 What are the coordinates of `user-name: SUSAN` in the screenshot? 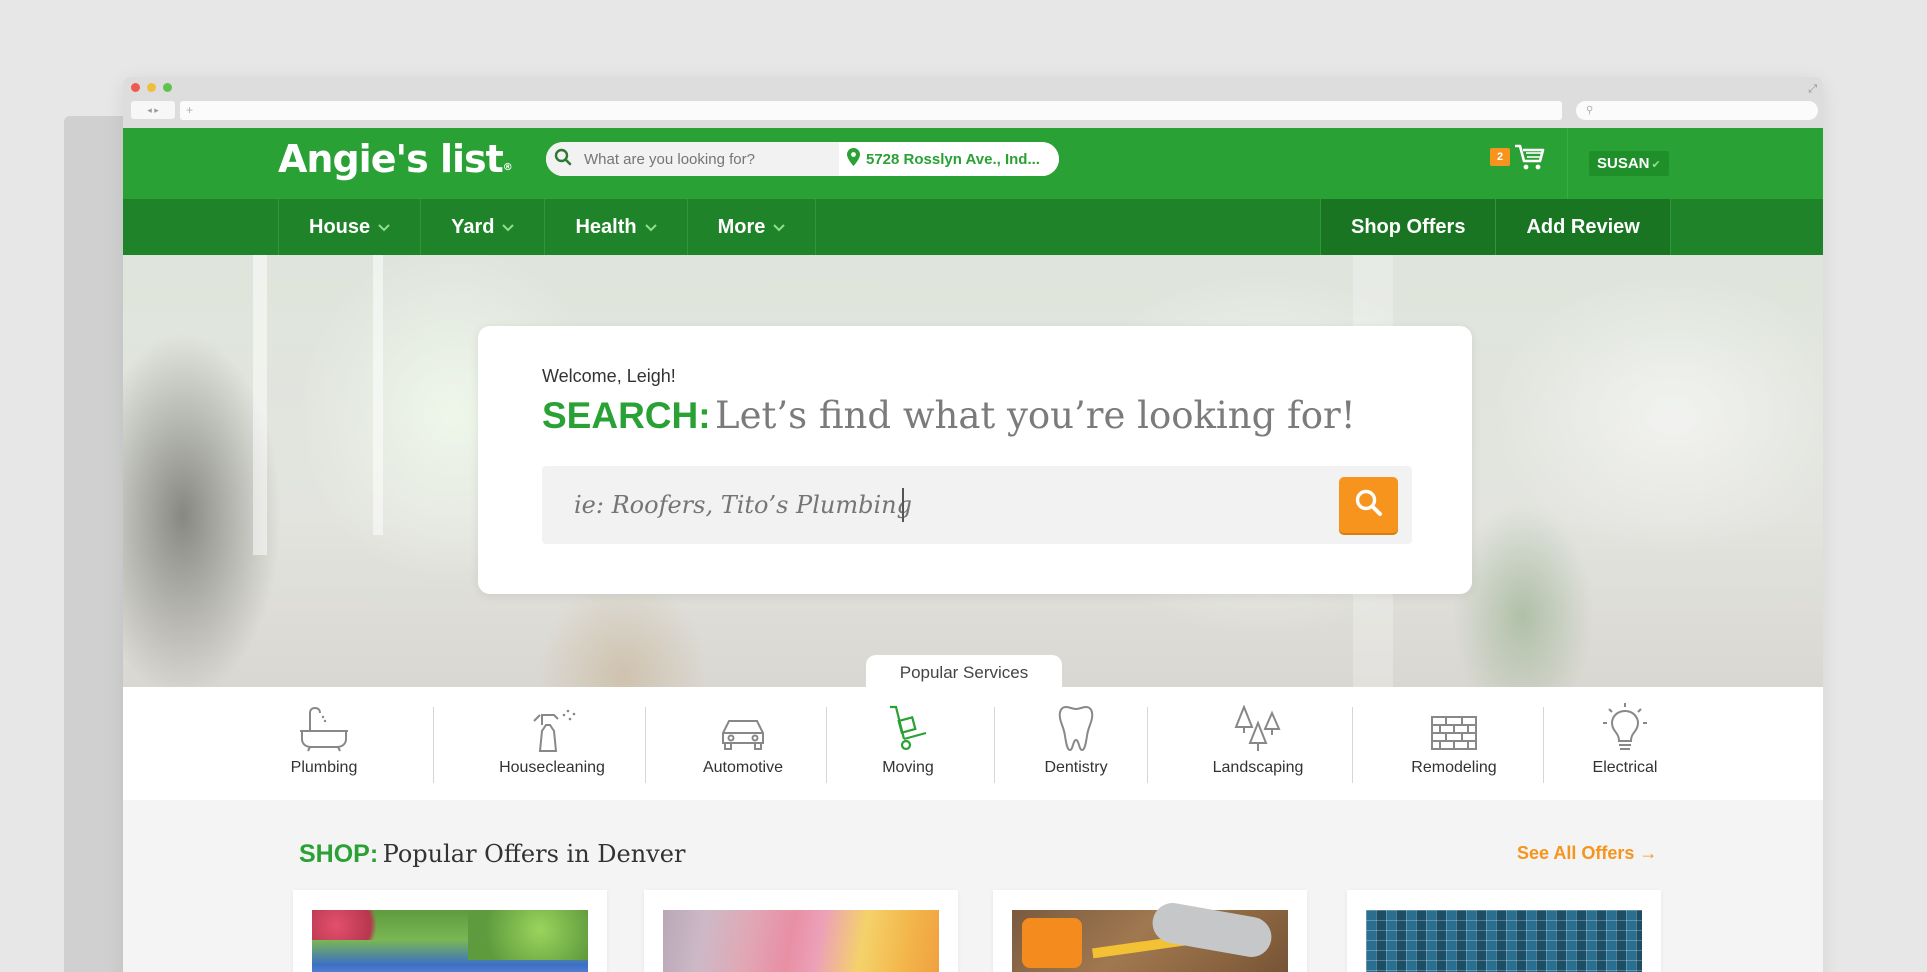 It's located at (1623, 163).